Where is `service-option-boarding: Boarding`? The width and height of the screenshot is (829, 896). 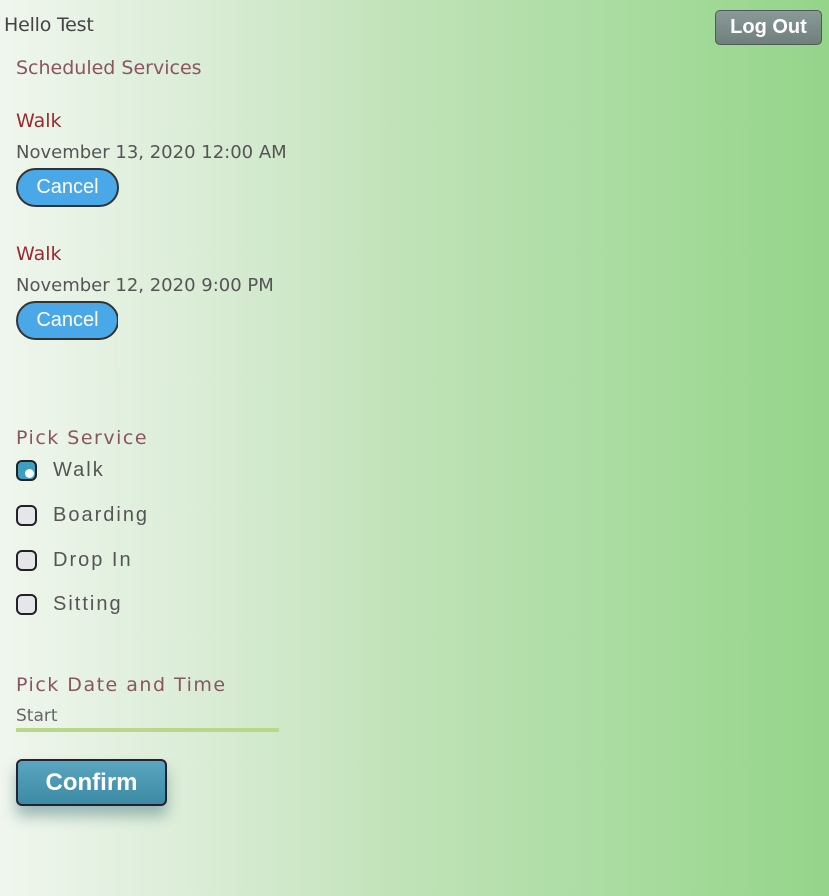 service-option-boarding: Boarding is located at coordinates (82, 515).